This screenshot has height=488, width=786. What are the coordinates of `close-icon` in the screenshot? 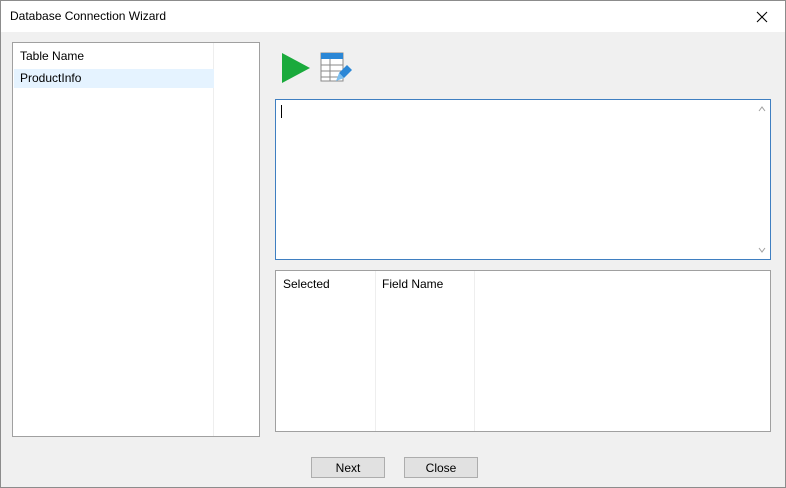 It's located at (762, 16).